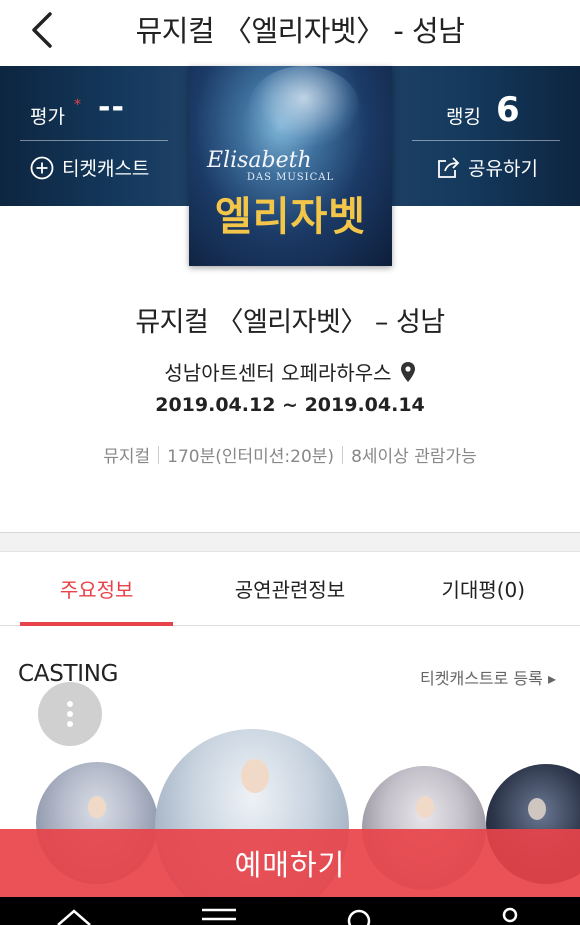 The height and width of the screenshot is (925, 580). I want to click on venue-row: 성남아트센터 오페라하우스, so click(290, 371).